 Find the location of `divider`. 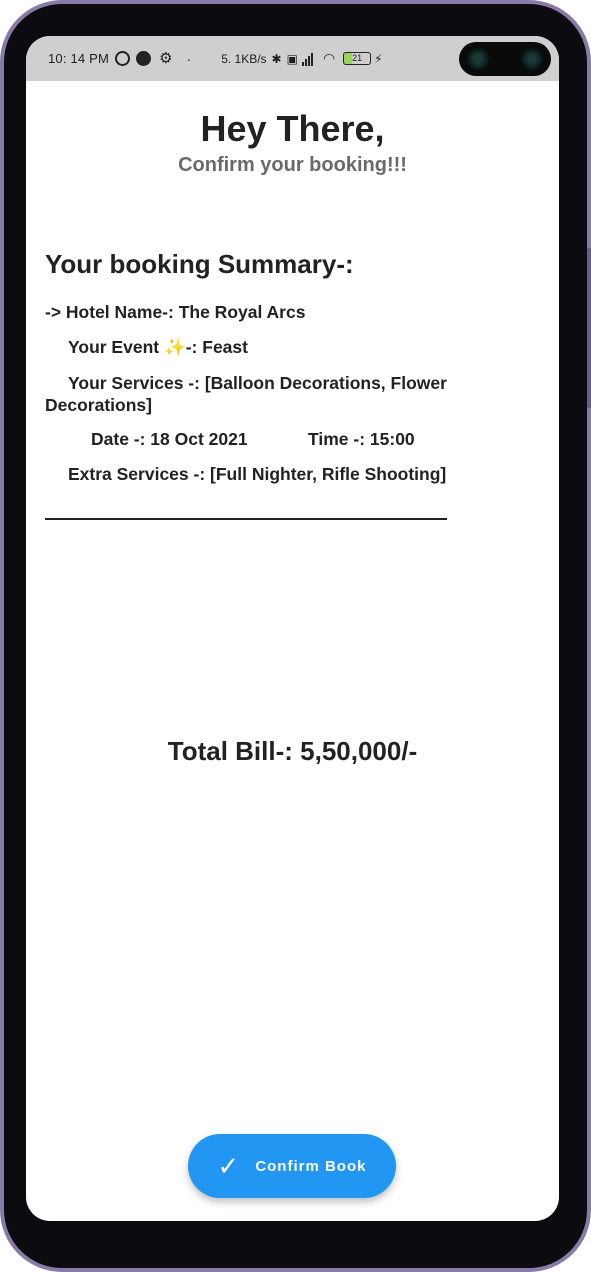

divider is located at coordinates (246, 519).